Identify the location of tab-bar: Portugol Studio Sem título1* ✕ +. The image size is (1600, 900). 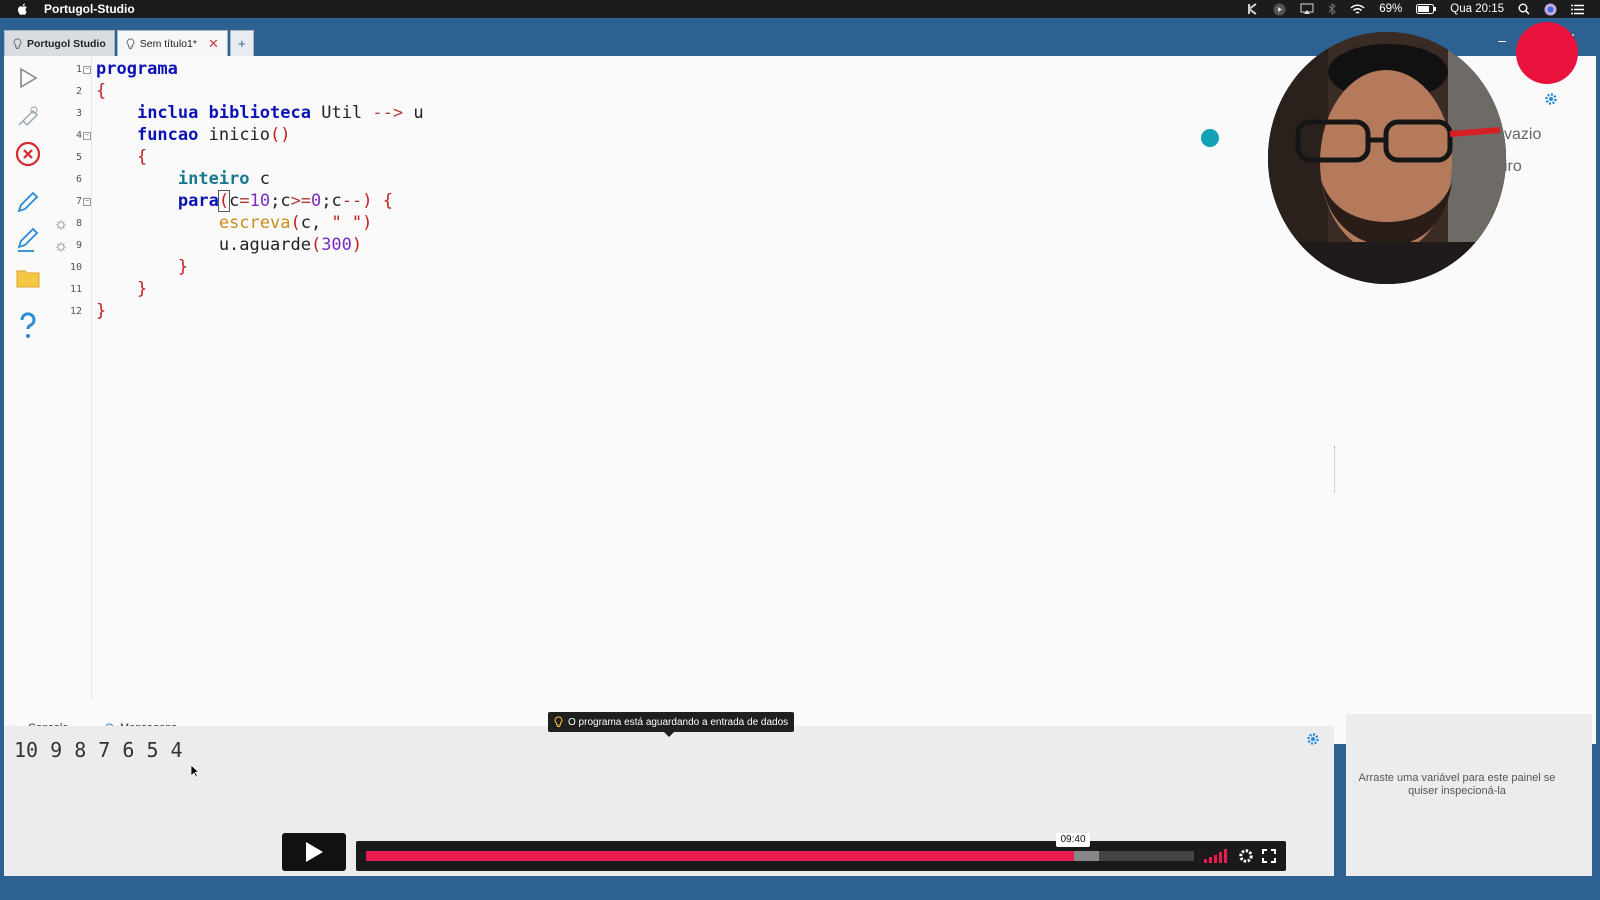
(130, 43).